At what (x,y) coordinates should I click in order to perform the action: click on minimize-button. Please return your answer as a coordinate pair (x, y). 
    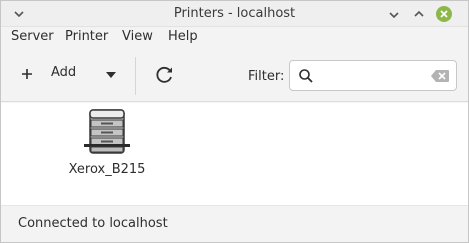
    Looking at the image, I should click on (394, 14).